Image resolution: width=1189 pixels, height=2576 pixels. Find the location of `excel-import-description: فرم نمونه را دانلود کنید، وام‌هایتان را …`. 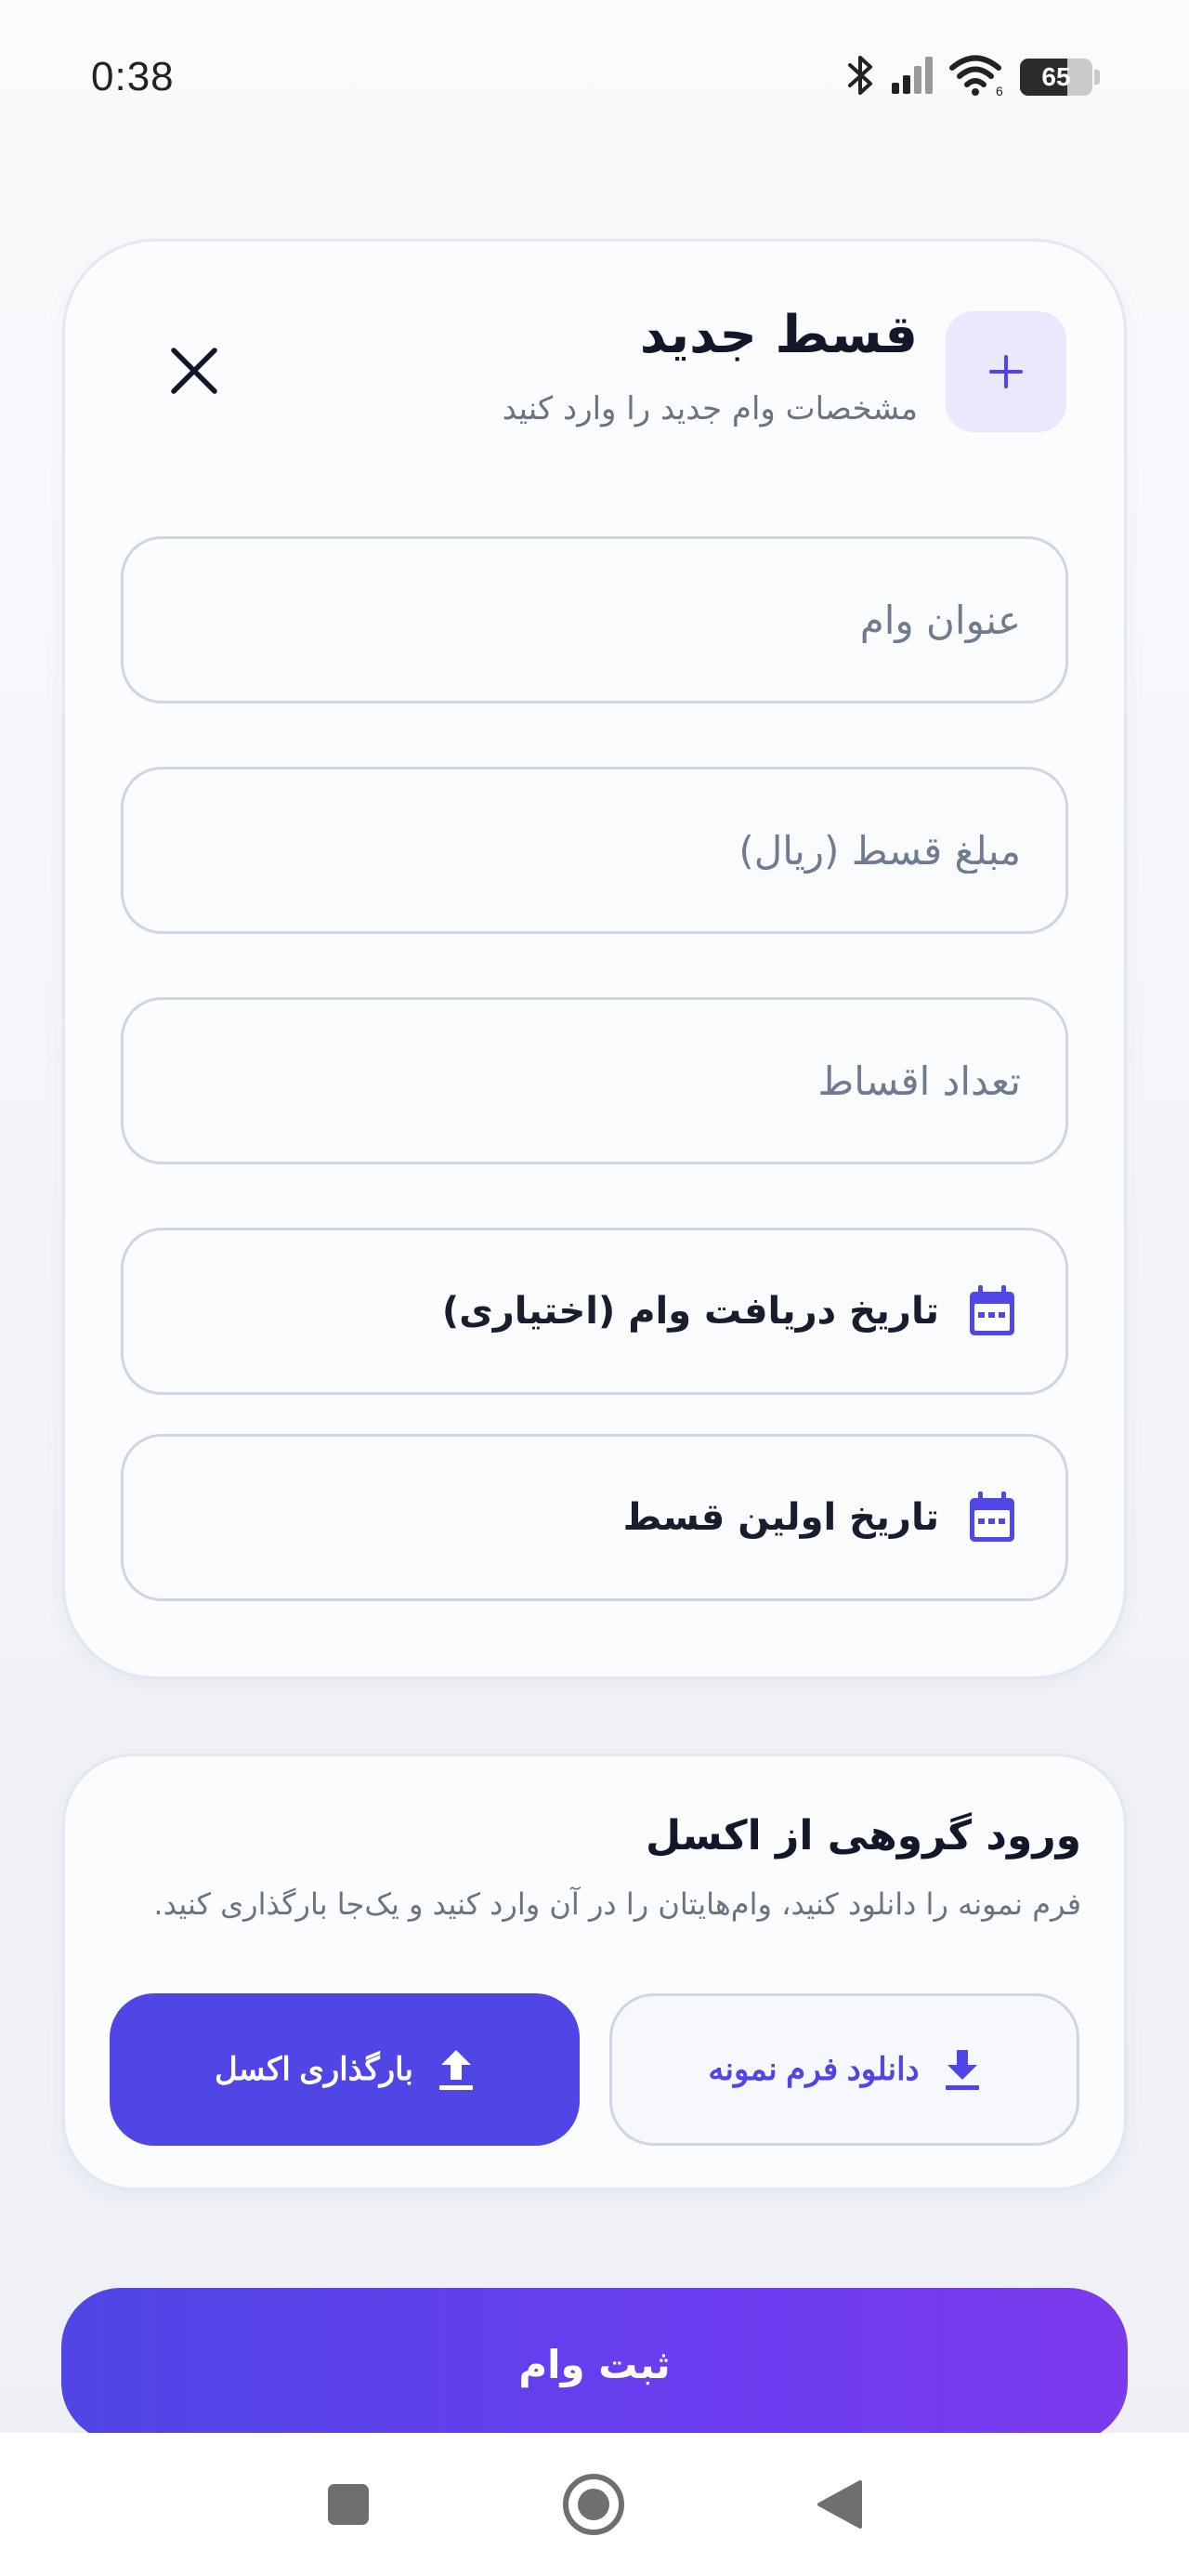

excel-import-description: فرم نمونه را دانلود کنید، وام‌هایتان را … is located at coordinates (617, 1904).